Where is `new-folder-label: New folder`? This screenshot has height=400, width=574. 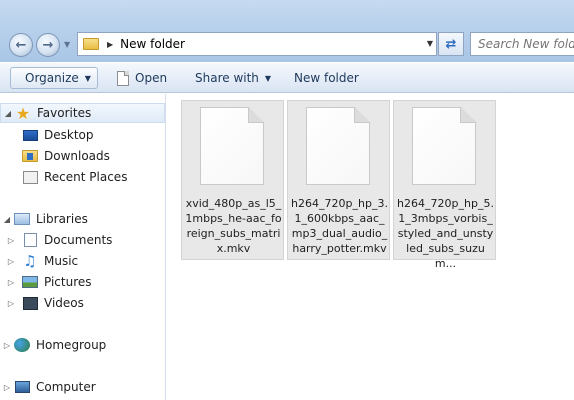
new-folder-label: New folder is located at coordinates (326, 78).